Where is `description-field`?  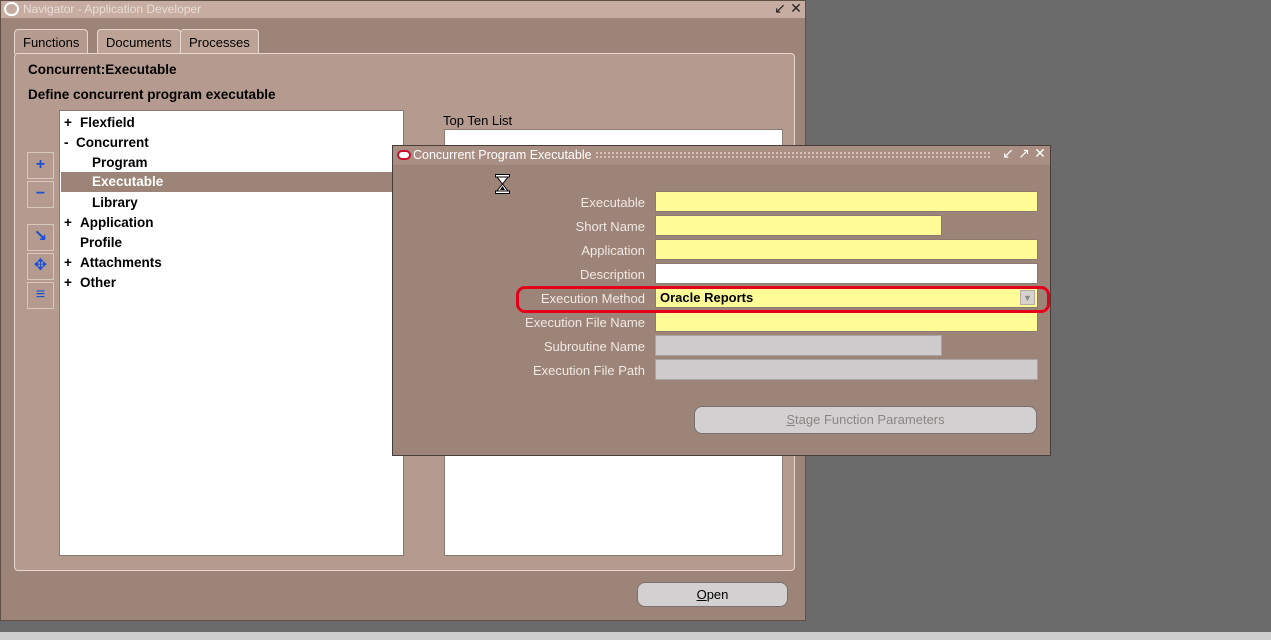
description-field is located at coordinates (846, 273).